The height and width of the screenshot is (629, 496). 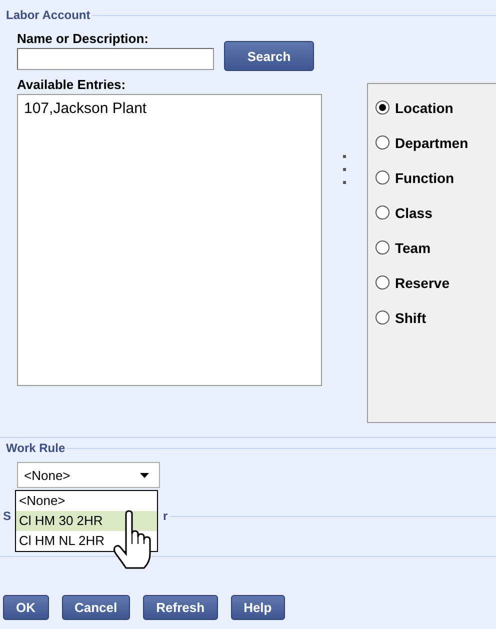 I want to click on radio-label: Shift, so click(x=410, y=318).